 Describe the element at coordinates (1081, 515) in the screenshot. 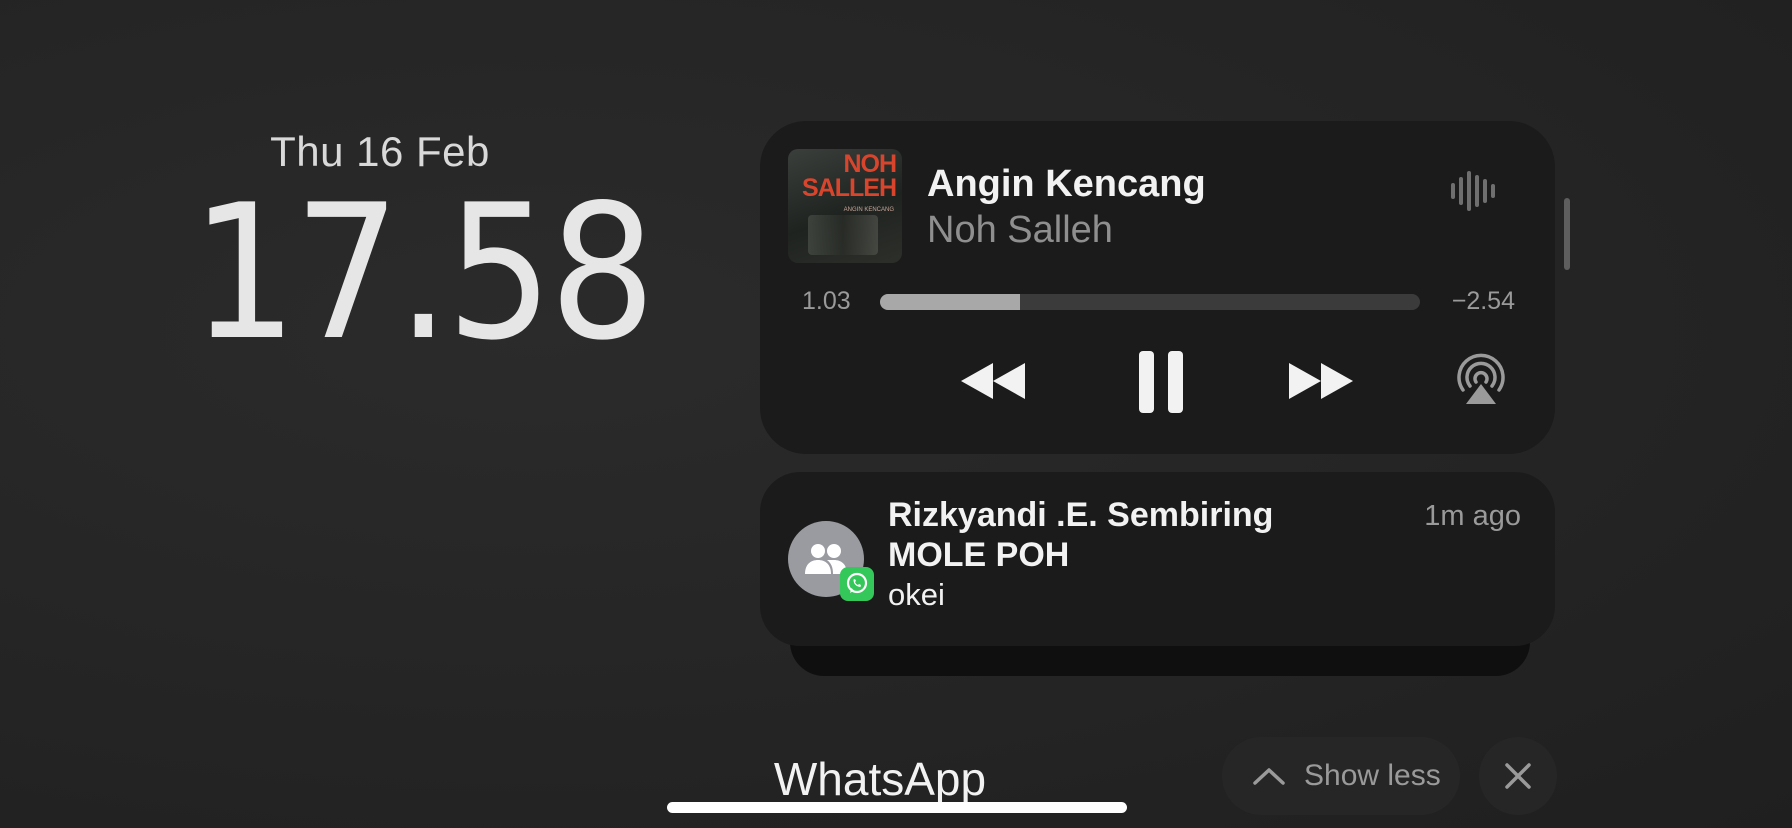

I see `notification-sender: Rizkyandi .E. Sembiring` at that location.